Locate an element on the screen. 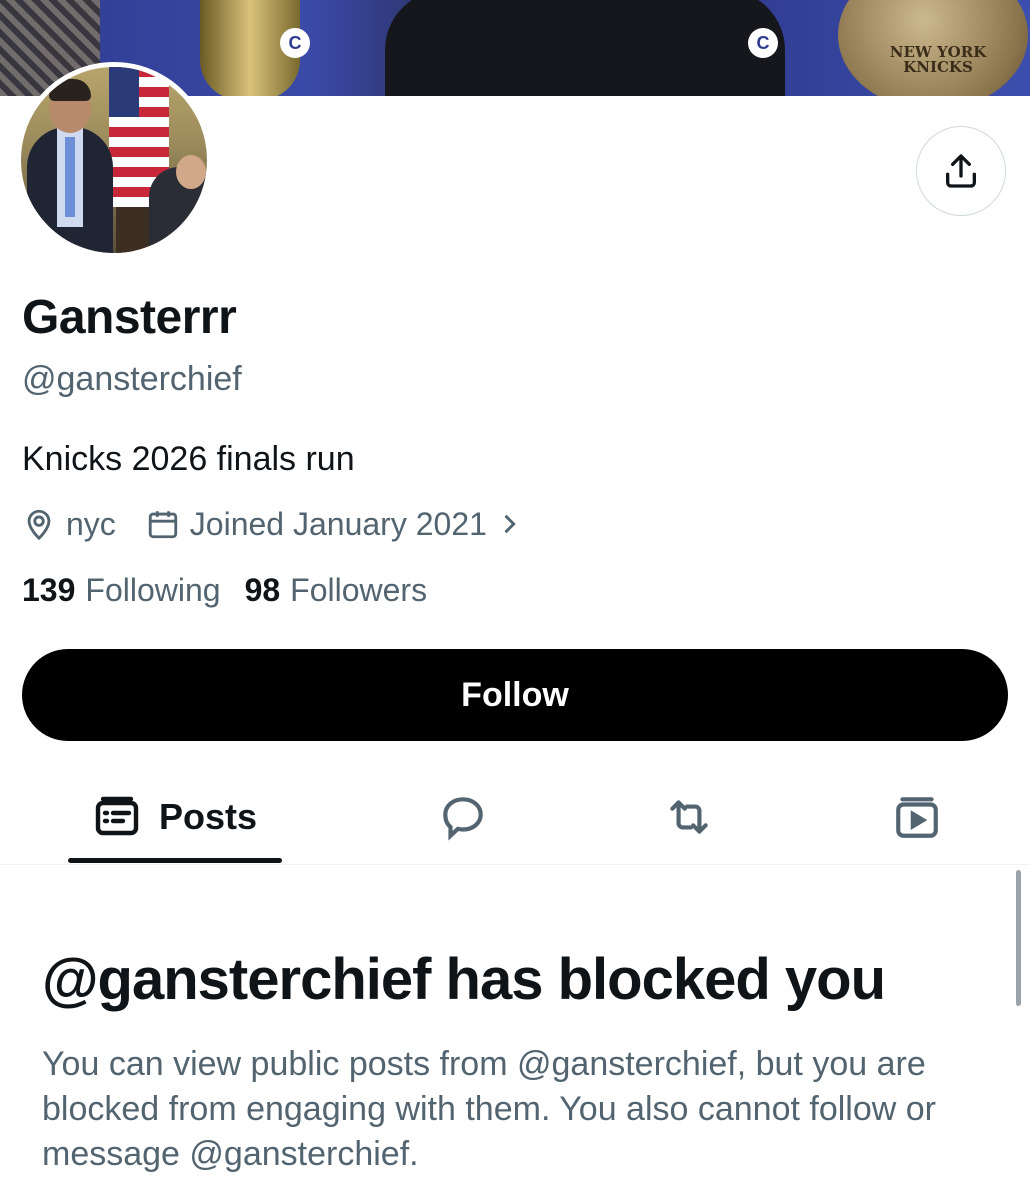 The width and height of the screenshot is (1030, 1200). following-link: 139 Following is located at coordinates (121, 590).